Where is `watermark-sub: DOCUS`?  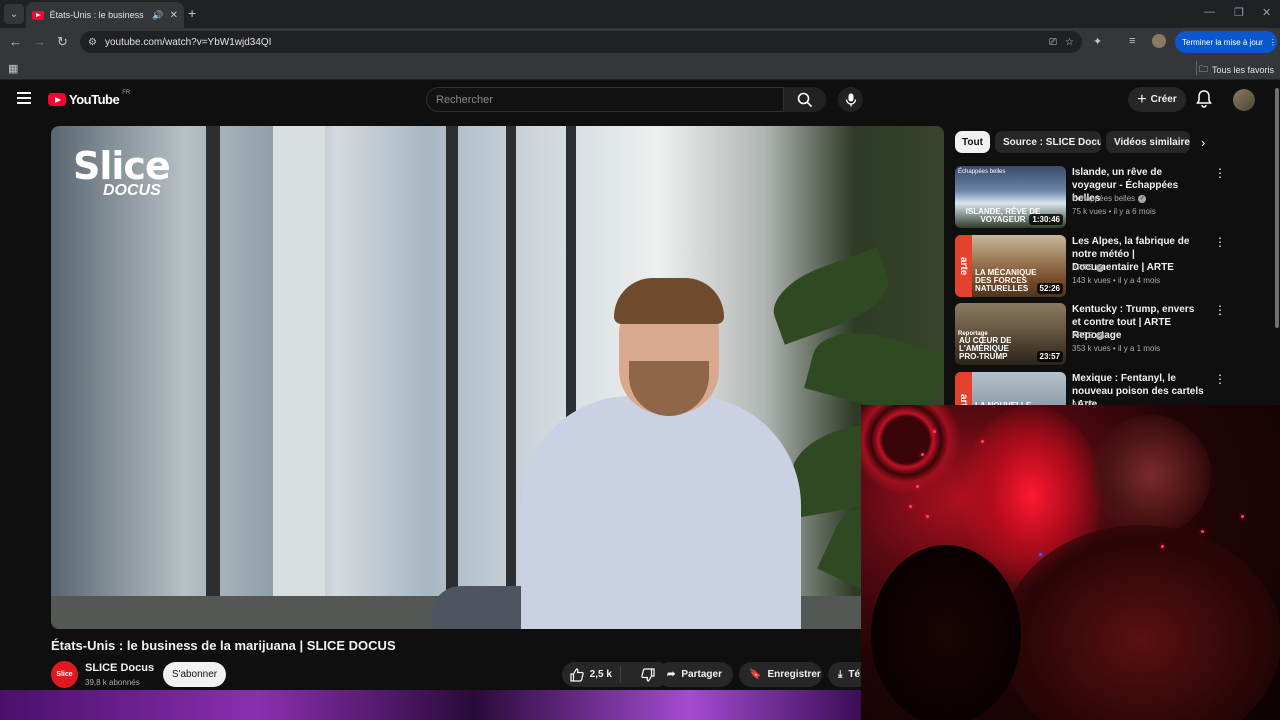 watermark-sub: DOCUS is located at coordinates (132, 190).